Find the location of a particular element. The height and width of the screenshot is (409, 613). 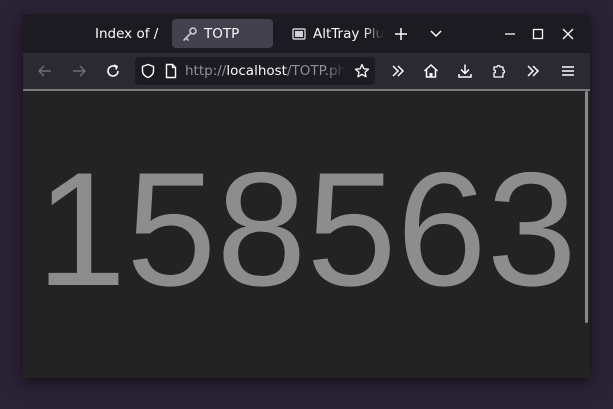

close-window-button is located at coordinates (568, 34).